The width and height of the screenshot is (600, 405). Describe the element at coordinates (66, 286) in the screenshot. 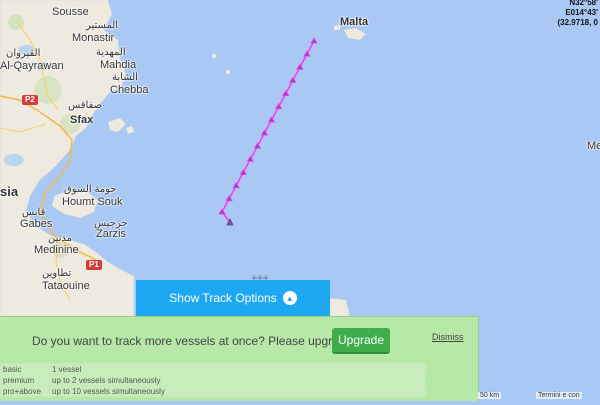

I see `place-tataouine: Tataouine` at that location.